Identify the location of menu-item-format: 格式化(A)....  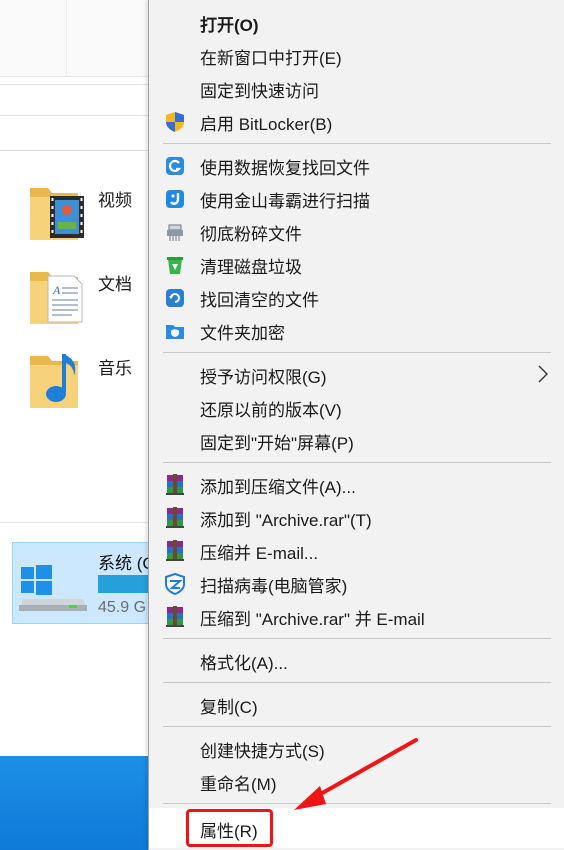
(356, 660).